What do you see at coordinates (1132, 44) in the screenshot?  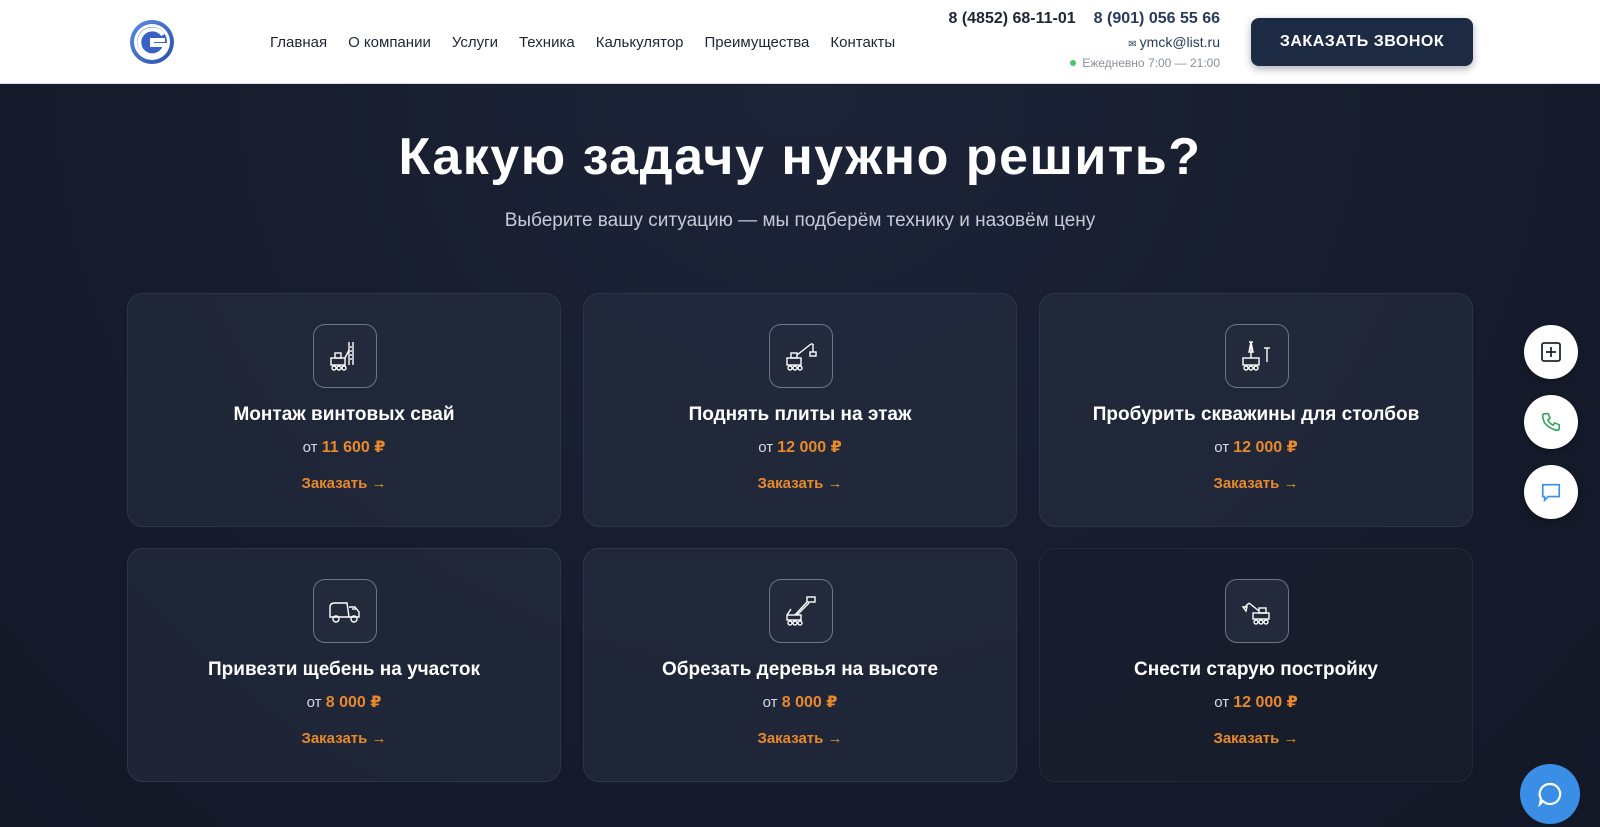 I see `envelope-icon: ✉` at bounding box center [1132, 44].